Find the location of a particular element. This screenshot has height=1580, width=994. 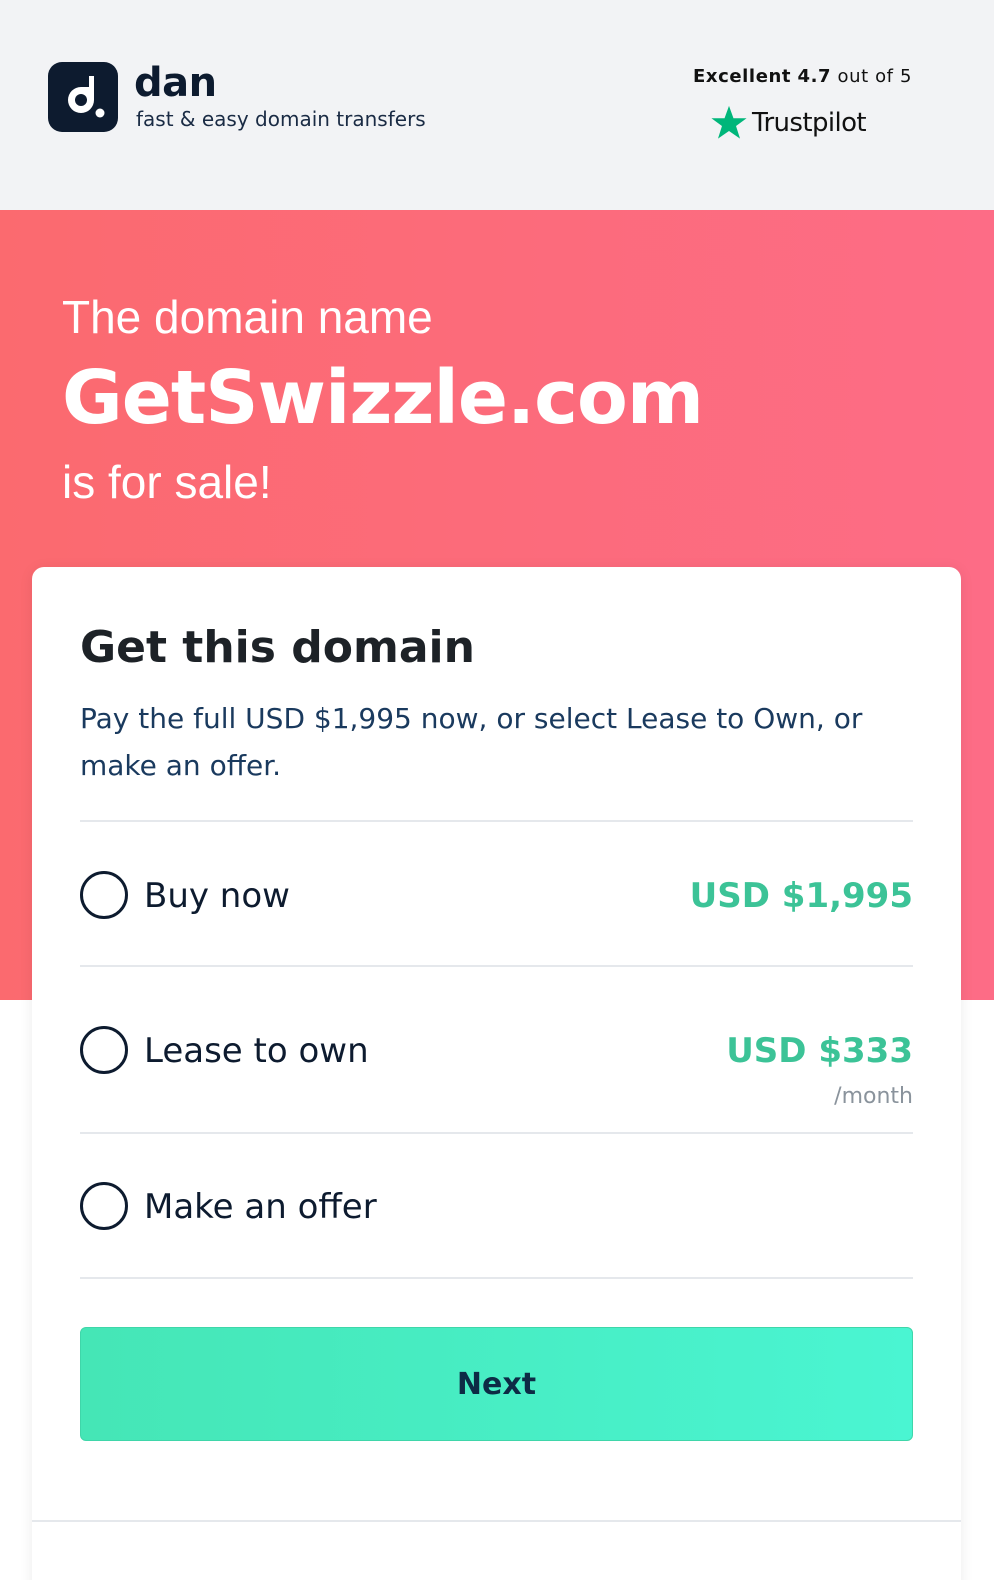

trustpilot-rating: Excellent 4.7 out of 5 is located at coordinates (802, 76).